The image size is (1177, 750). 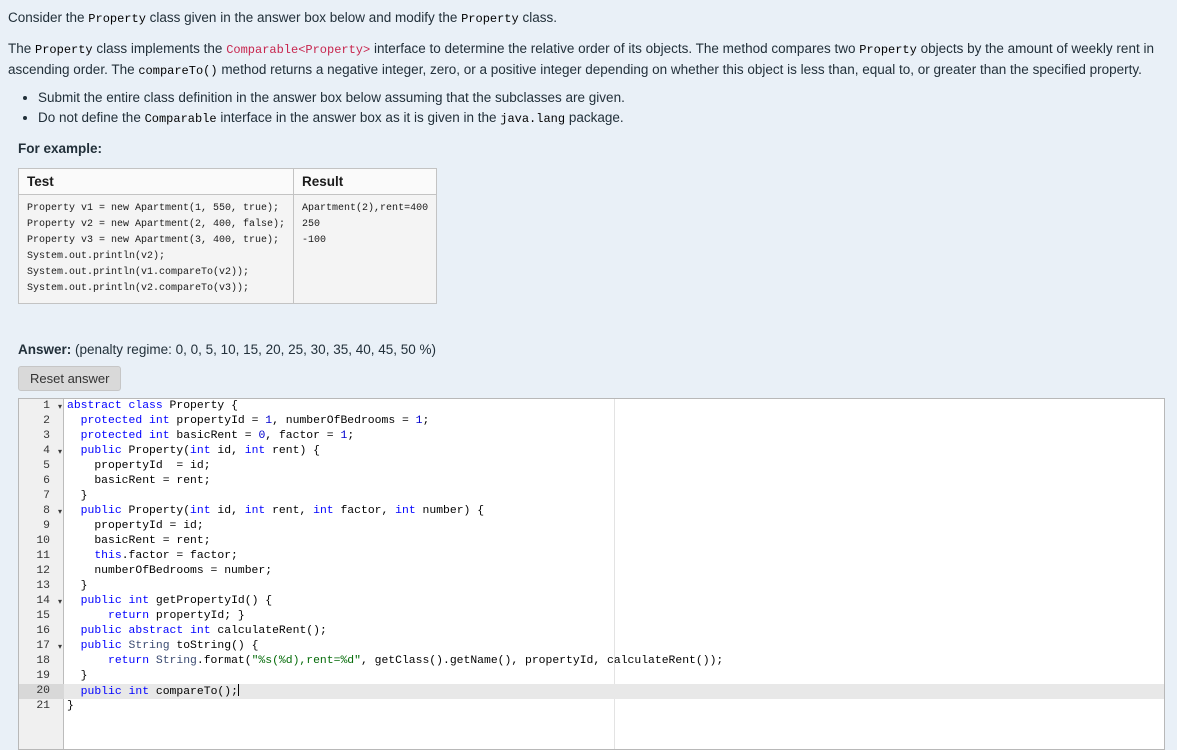 I want to click on text-run: The, so click(x=22, y=48).